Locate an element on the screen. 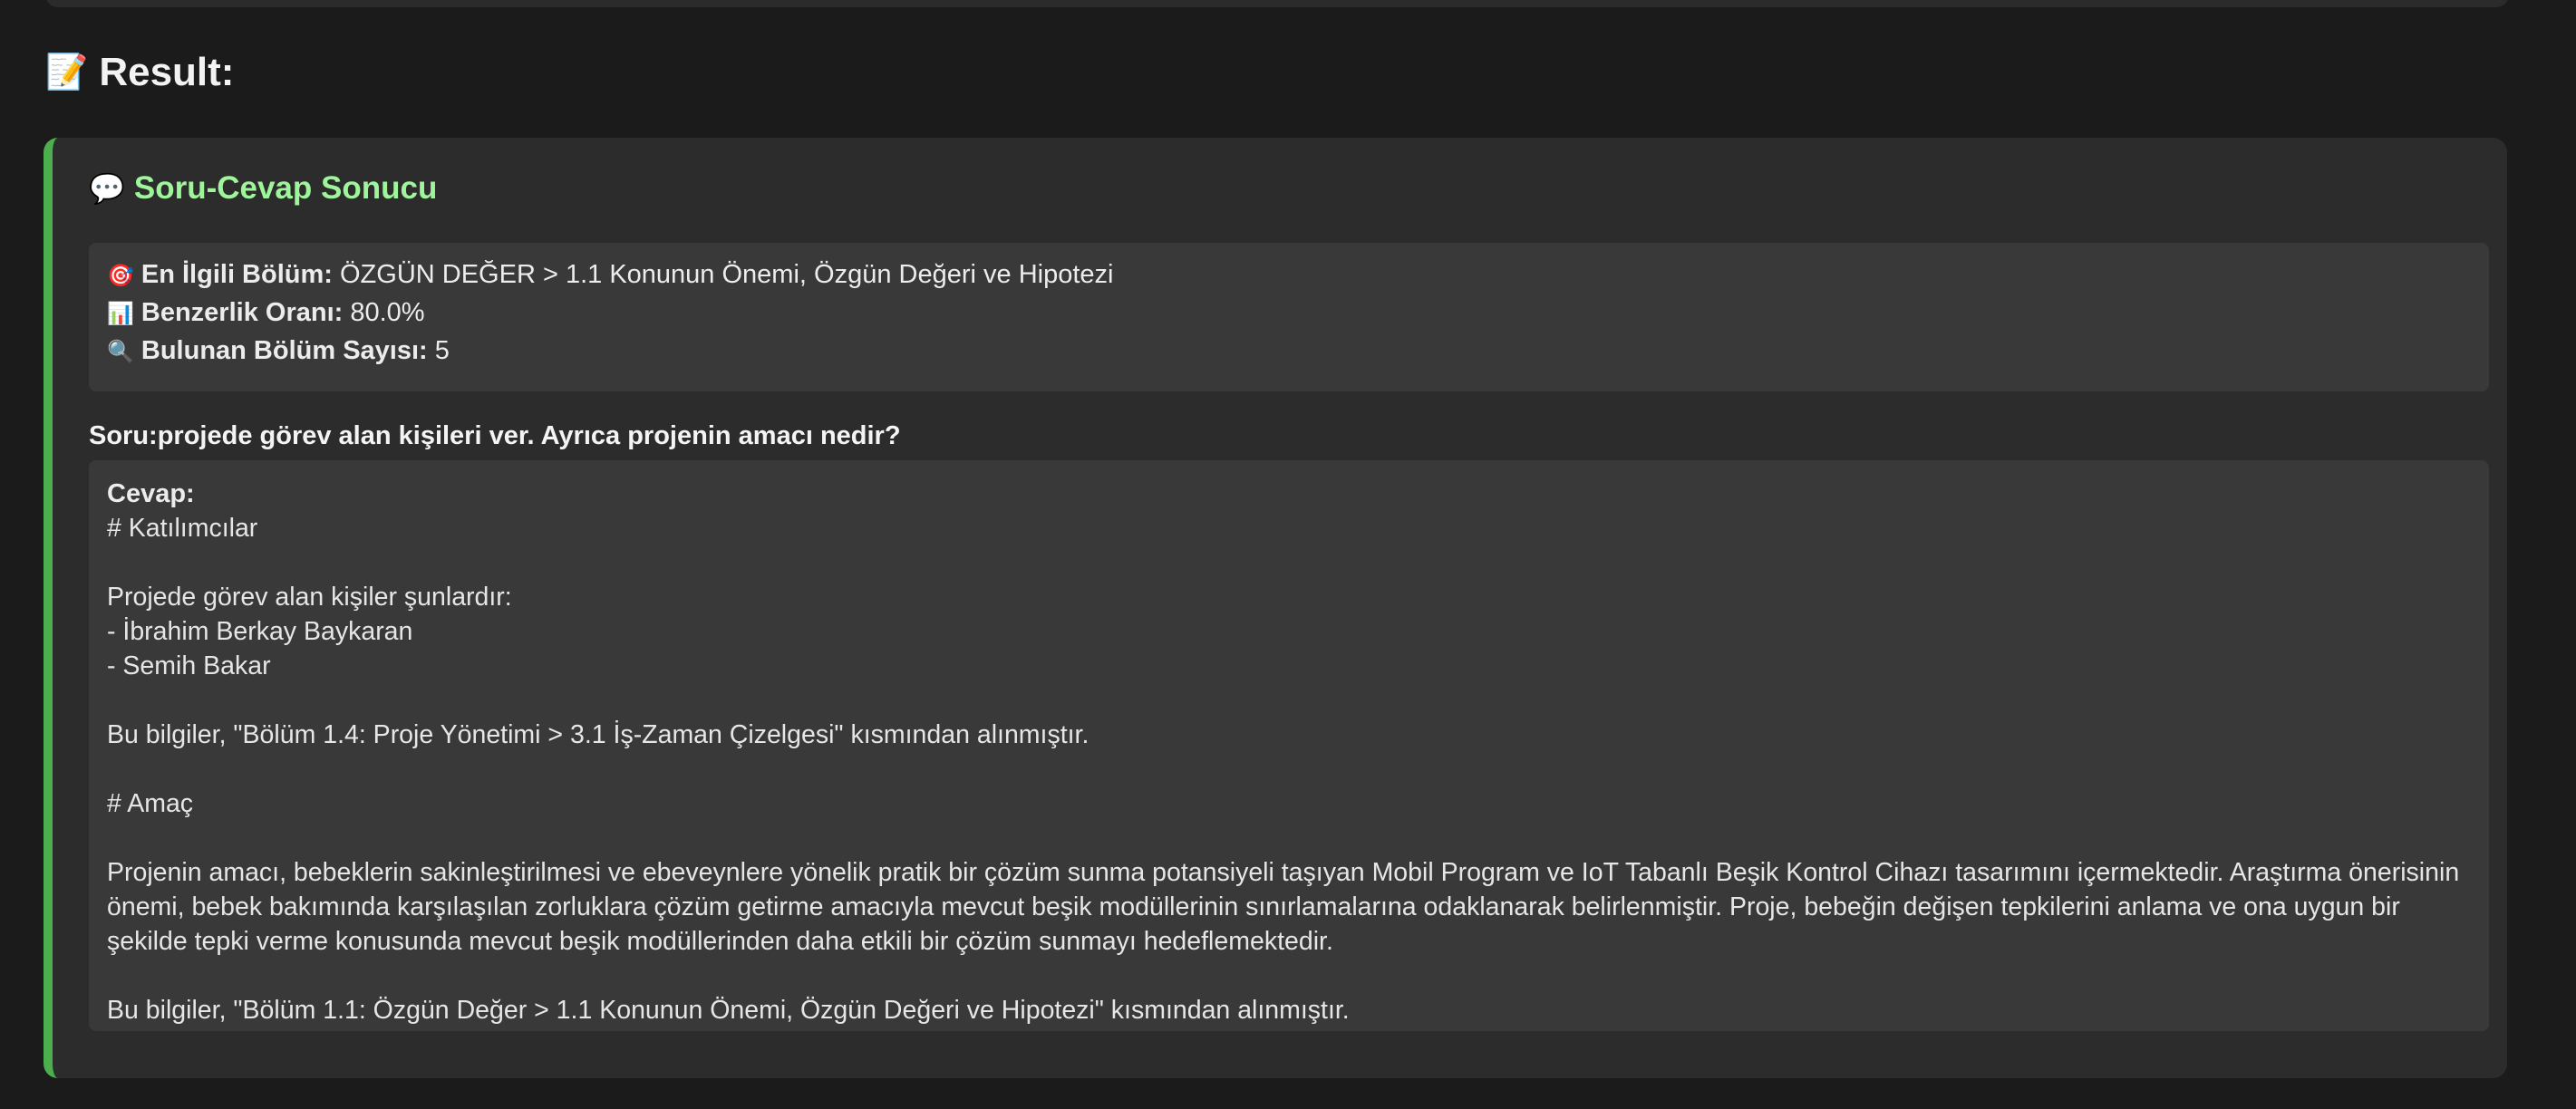 The width and height of the screenshot is (2576, 1109). target-icon: 🎯 is located at coordinates (120, 276).